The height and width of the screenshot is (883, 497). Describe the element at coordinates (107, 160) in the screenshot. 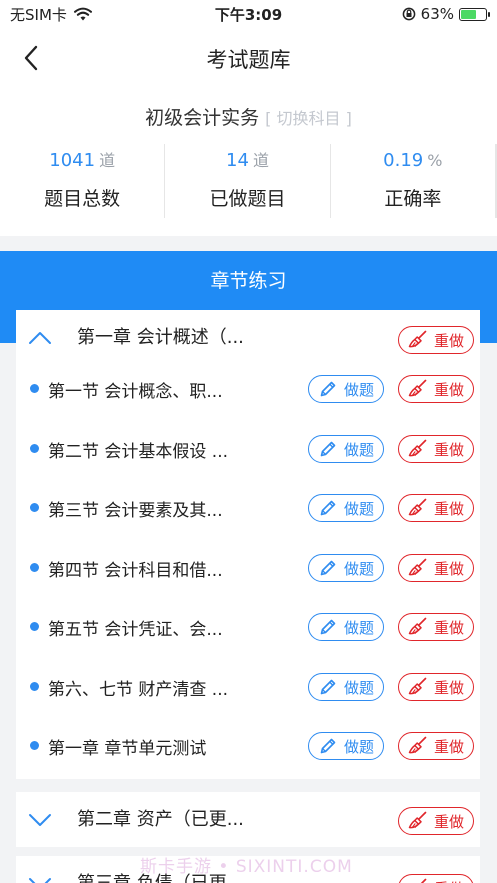

I see `stat-unit: 道` at that location.